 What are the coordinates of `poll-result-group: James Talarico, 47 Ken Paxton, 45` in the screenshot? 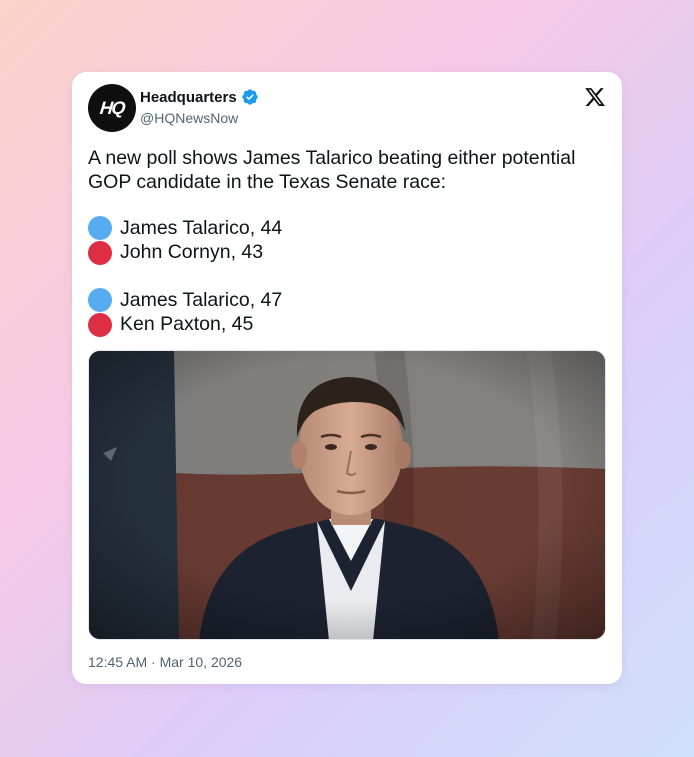 It's located at (348, 312).